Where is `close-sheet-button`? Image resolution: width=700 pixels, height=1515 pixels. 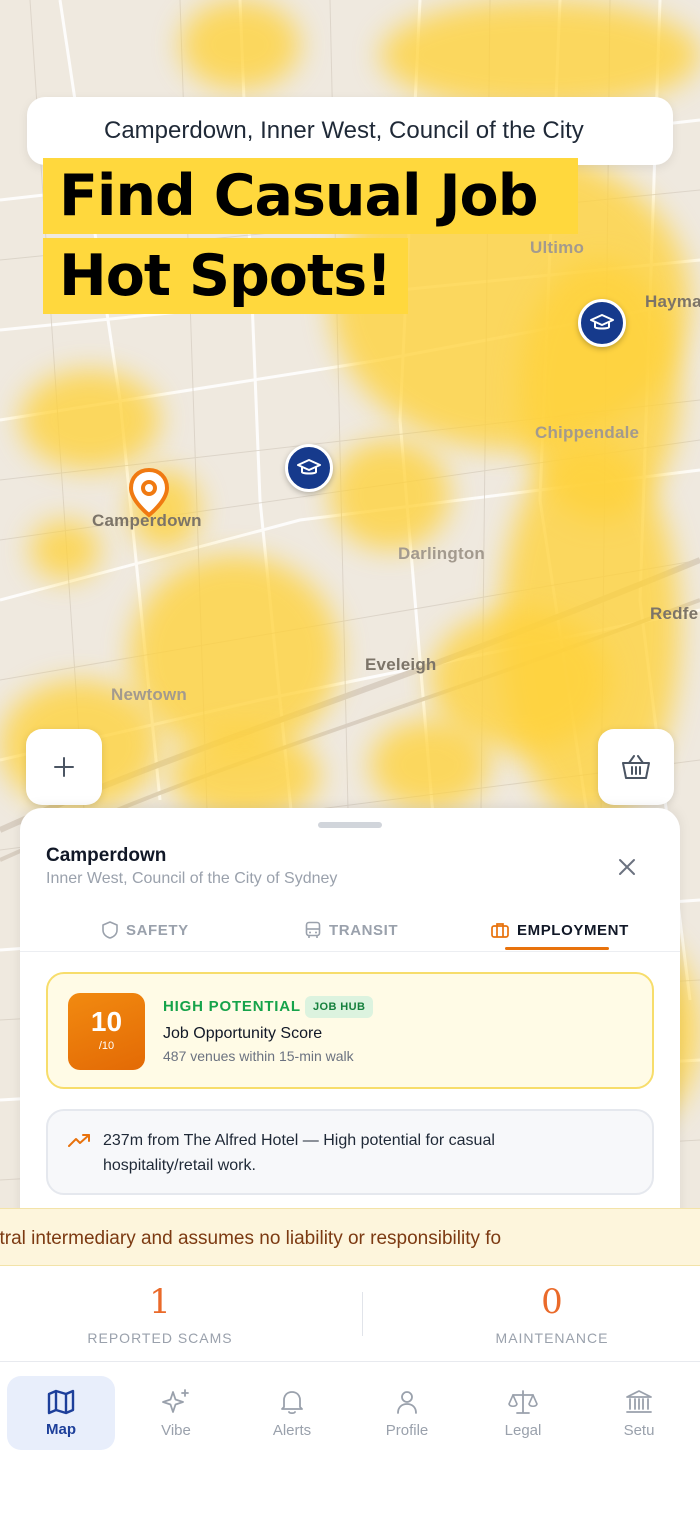 close-sheet-button is located at coordinates (627, 867).